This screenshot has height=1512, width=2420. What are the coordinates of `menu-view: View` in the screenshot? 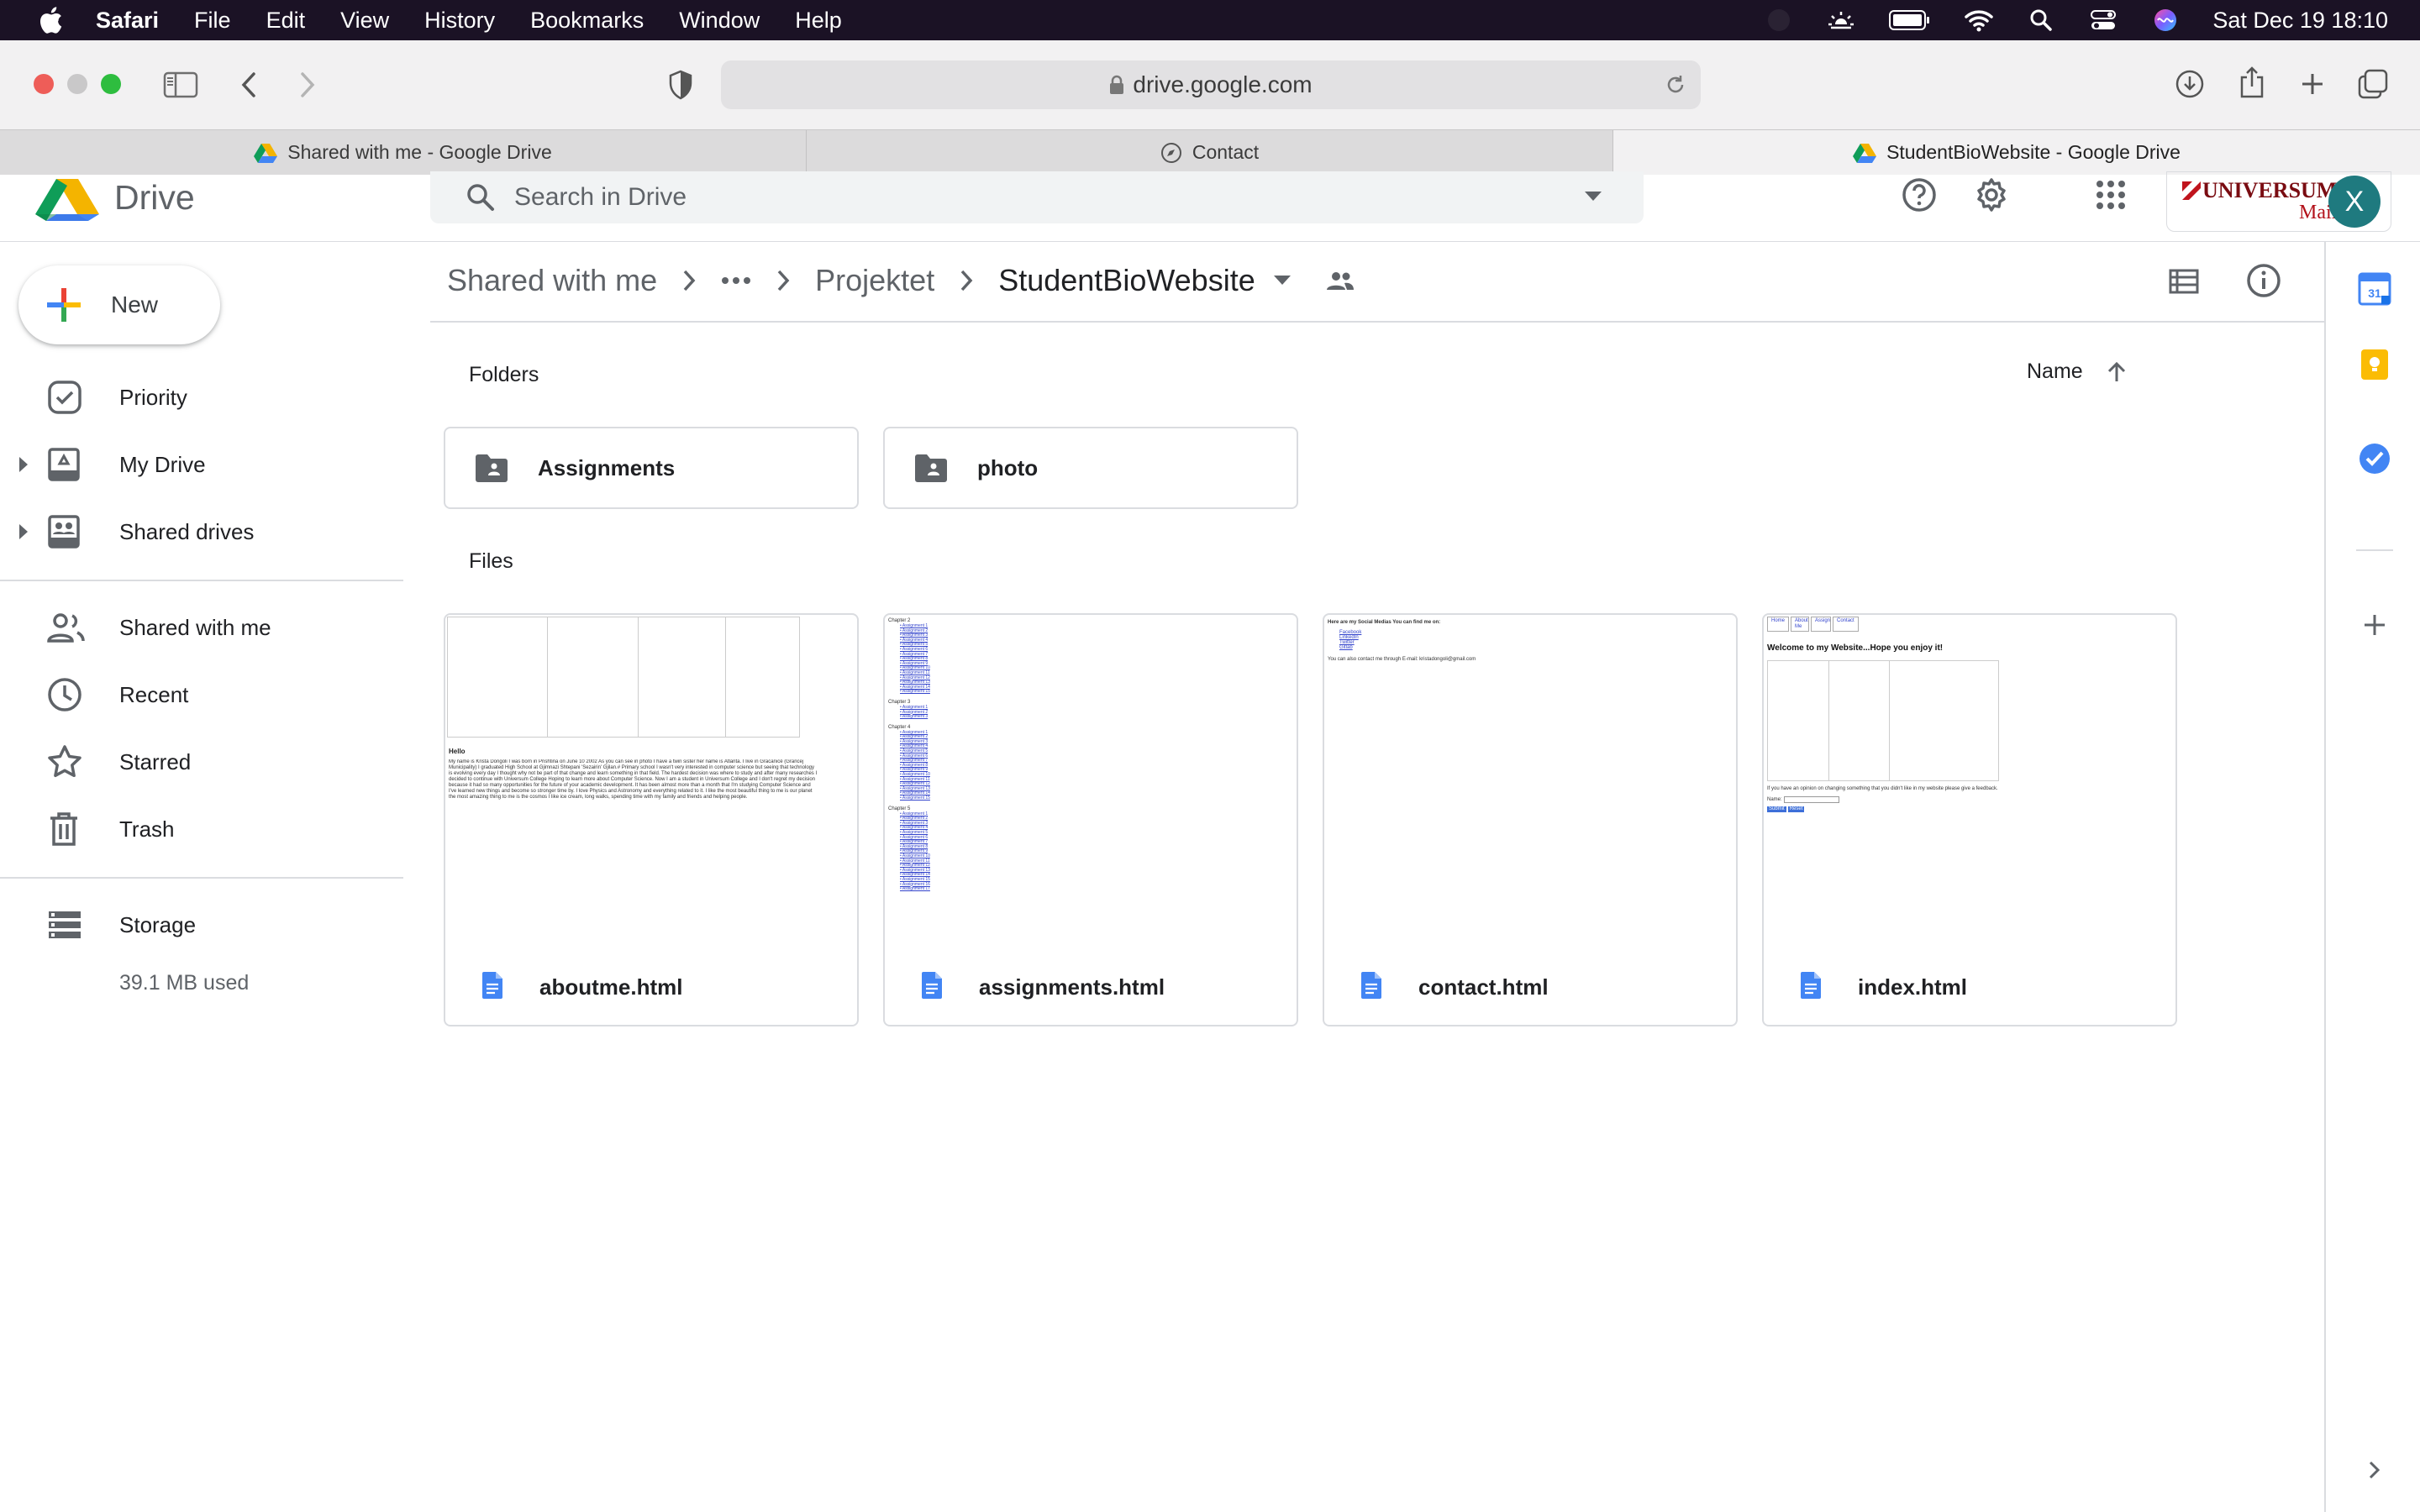 It's located at (364, 21).